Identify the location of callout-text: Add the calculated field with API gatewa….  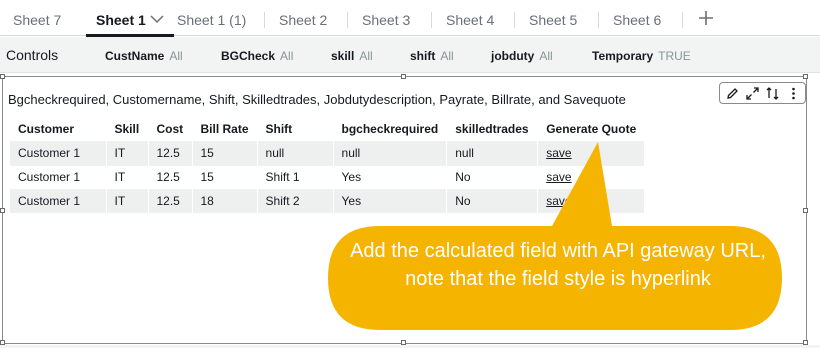
(558, 265).